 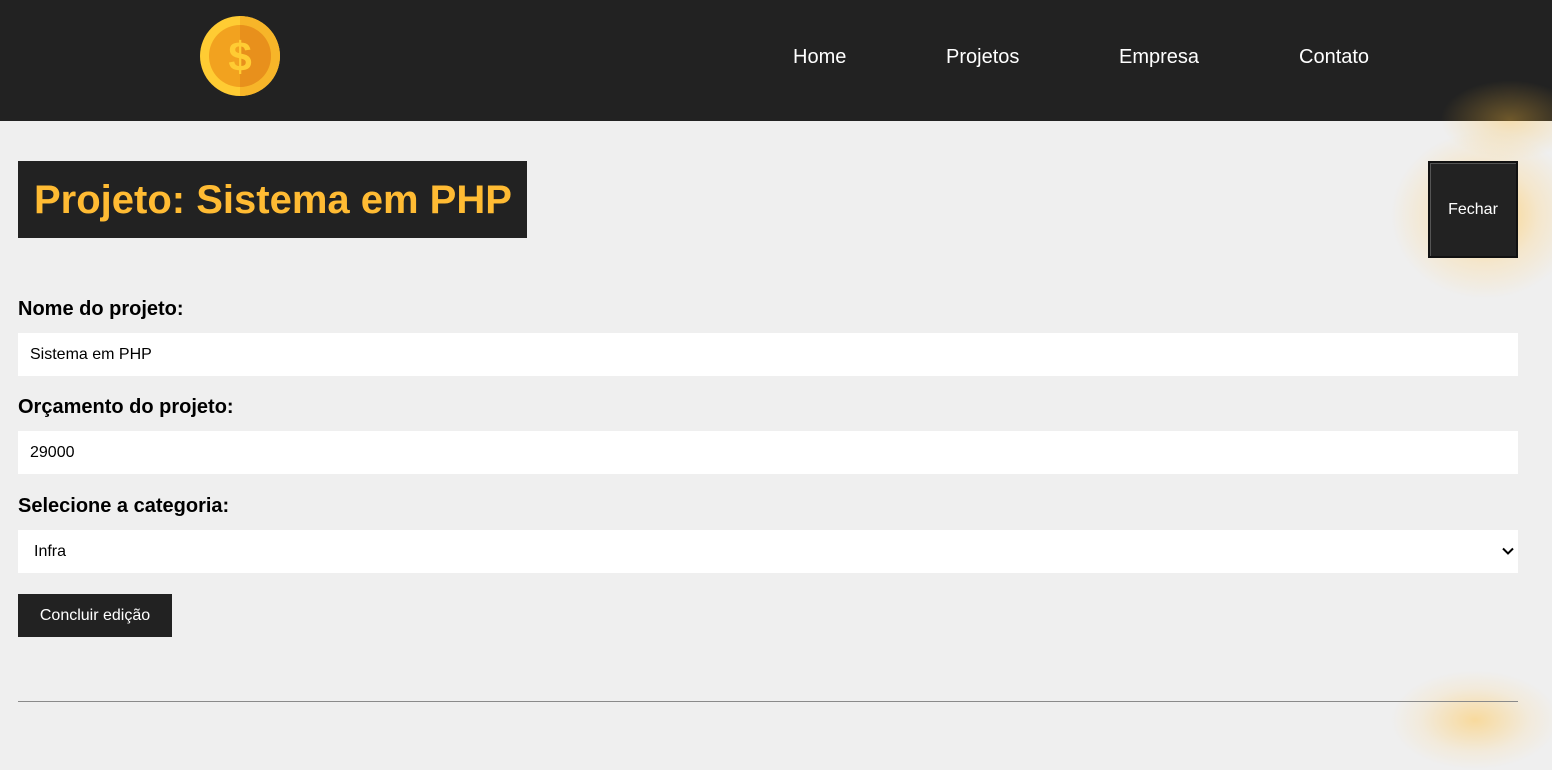 What do you see at coordinates (768, 354) in the screenshot?
I see `project-name-input: Sistema em PHP` at bounding box center [768, 354].